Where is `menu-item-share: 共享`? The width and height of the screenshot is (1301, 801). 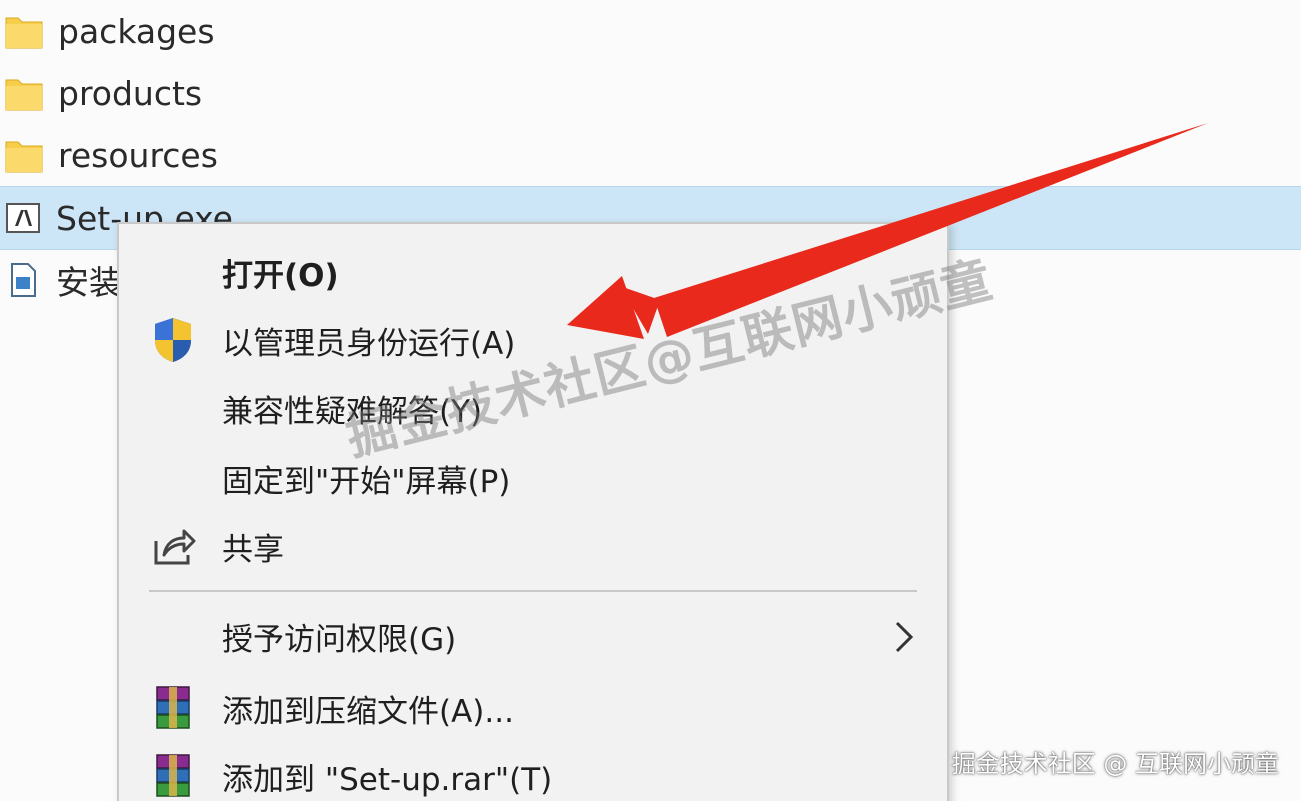 menu-item-share: 共享 is located at coordinates (533, 546).